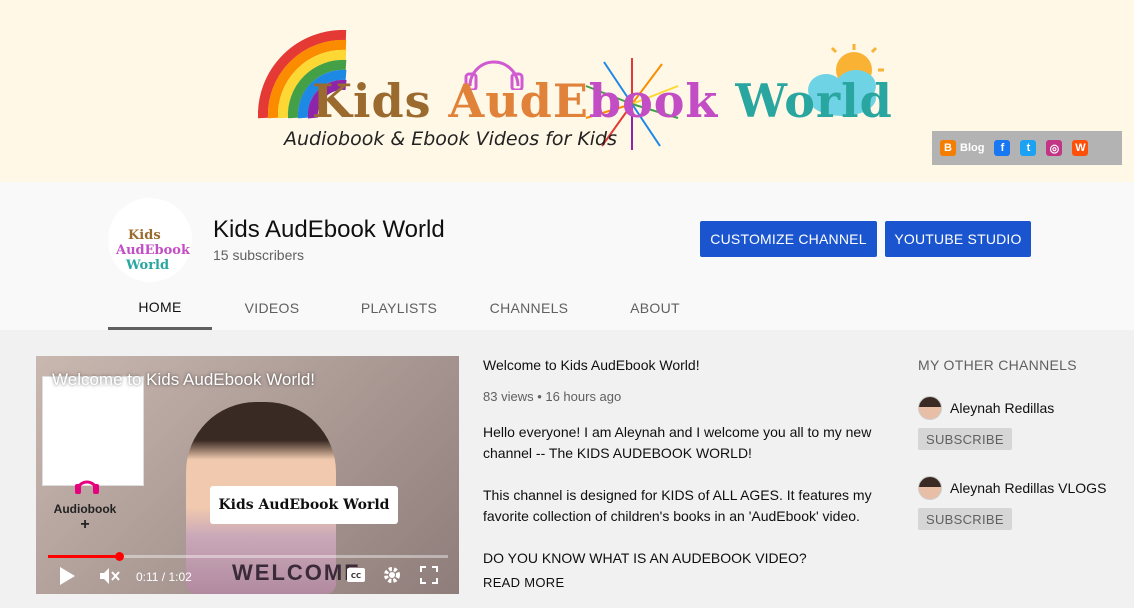 The height and width of the screenshot is (608, 1134). I want to click on welcome-banner-text: WELCOME, so click(296, 572).